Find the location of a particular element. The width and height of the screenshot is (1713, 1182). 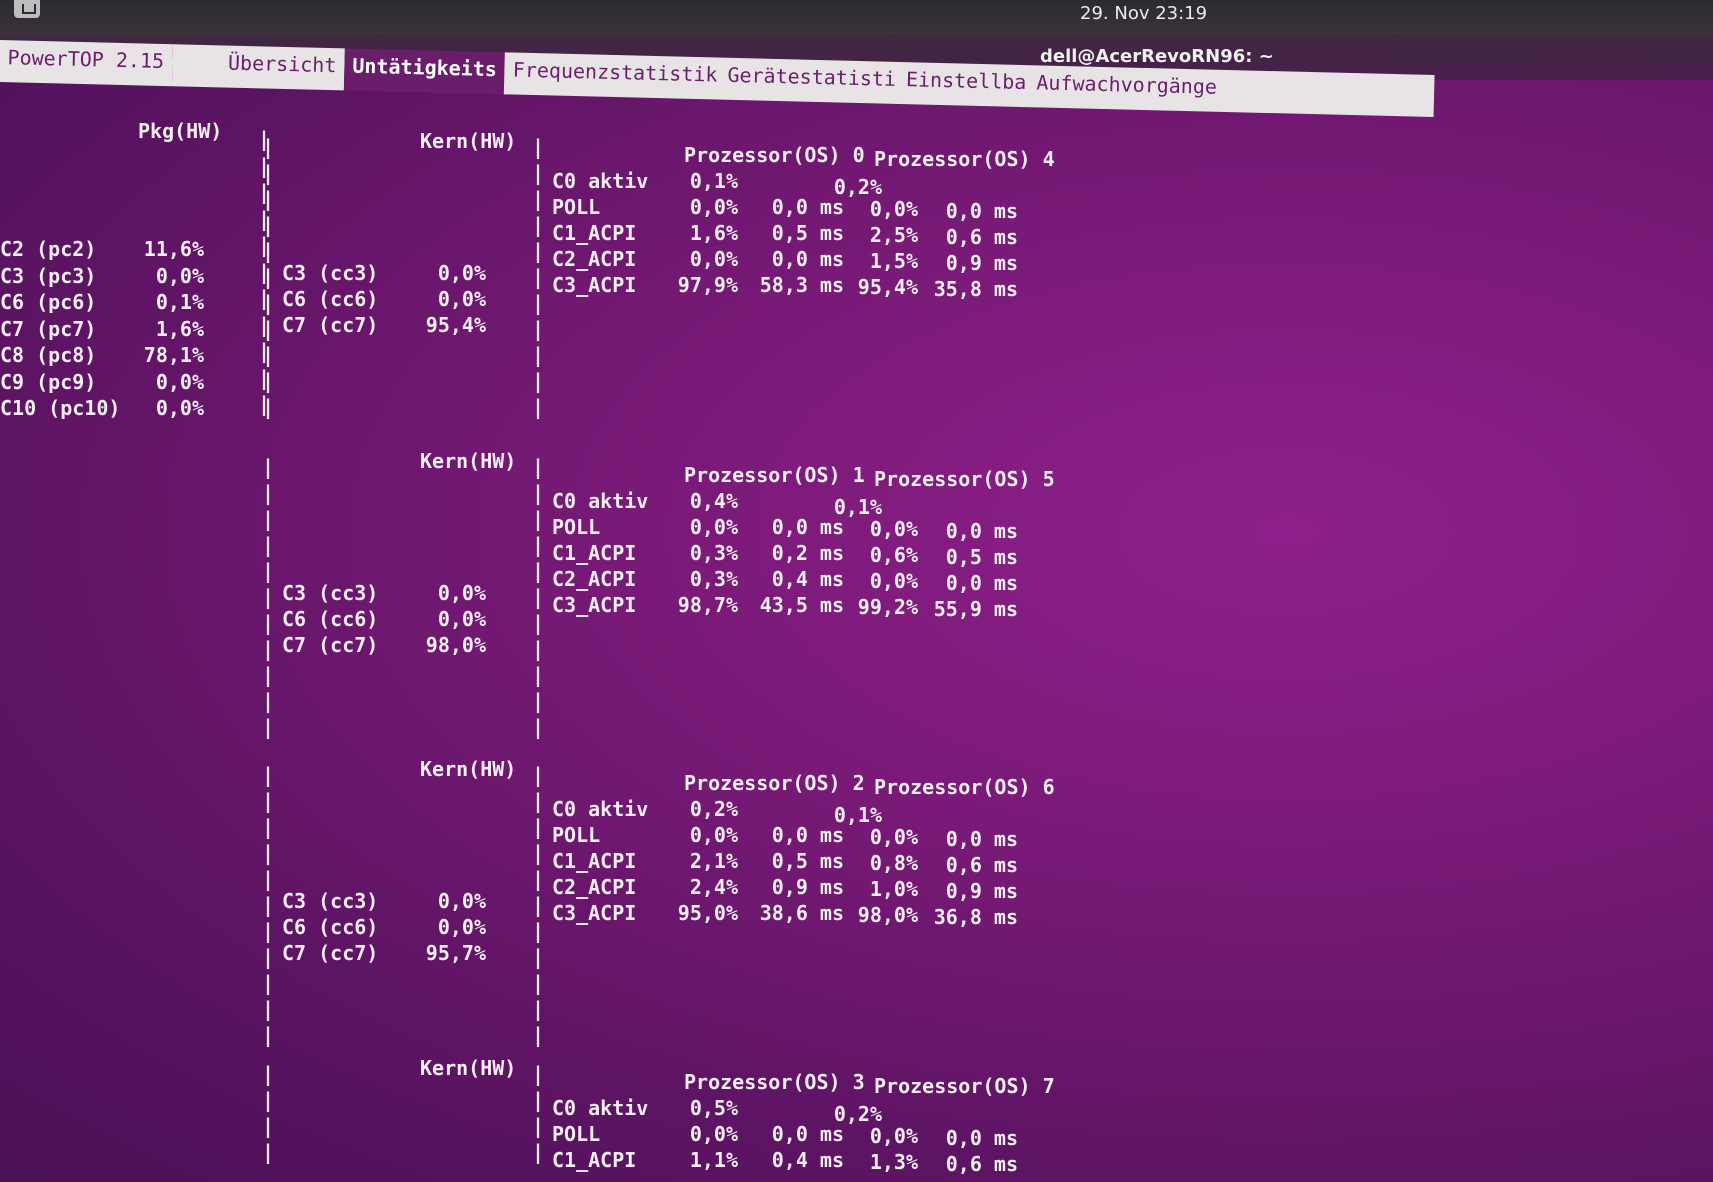

processor-b-residency: 0,5 ms is located at coordinates (981, 557).